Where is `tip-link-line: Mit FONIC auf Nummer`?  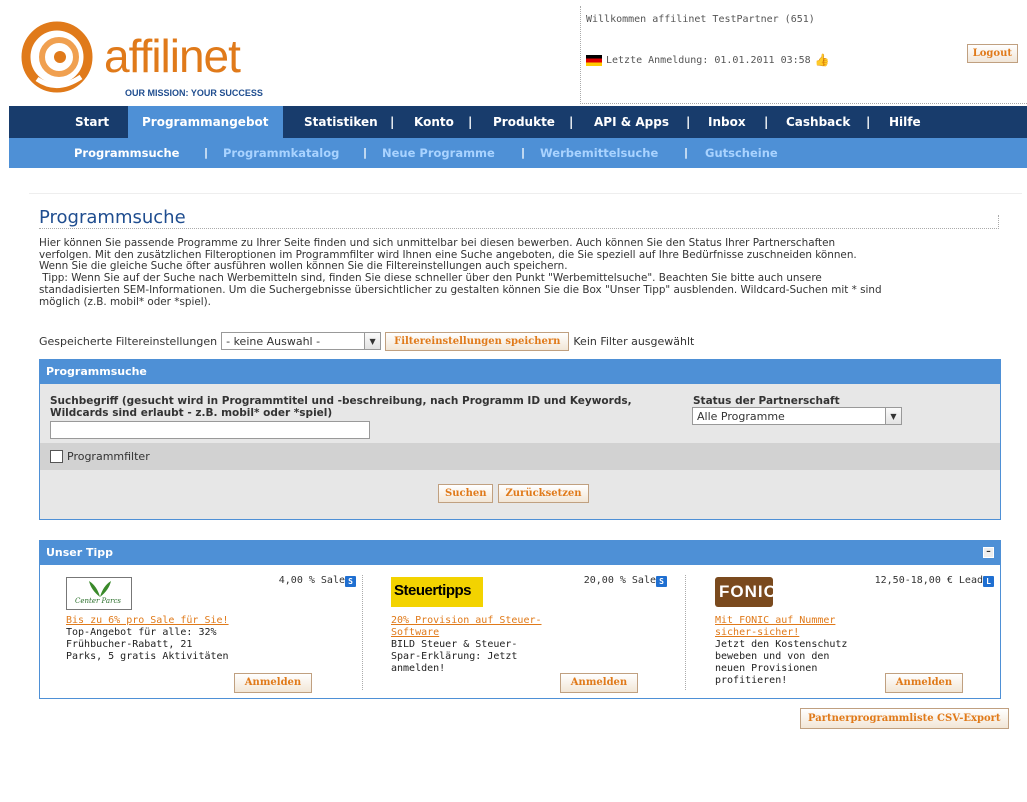 tip-link-line: Mit FONIC auf Nummer is located at coordinates (775, 621).